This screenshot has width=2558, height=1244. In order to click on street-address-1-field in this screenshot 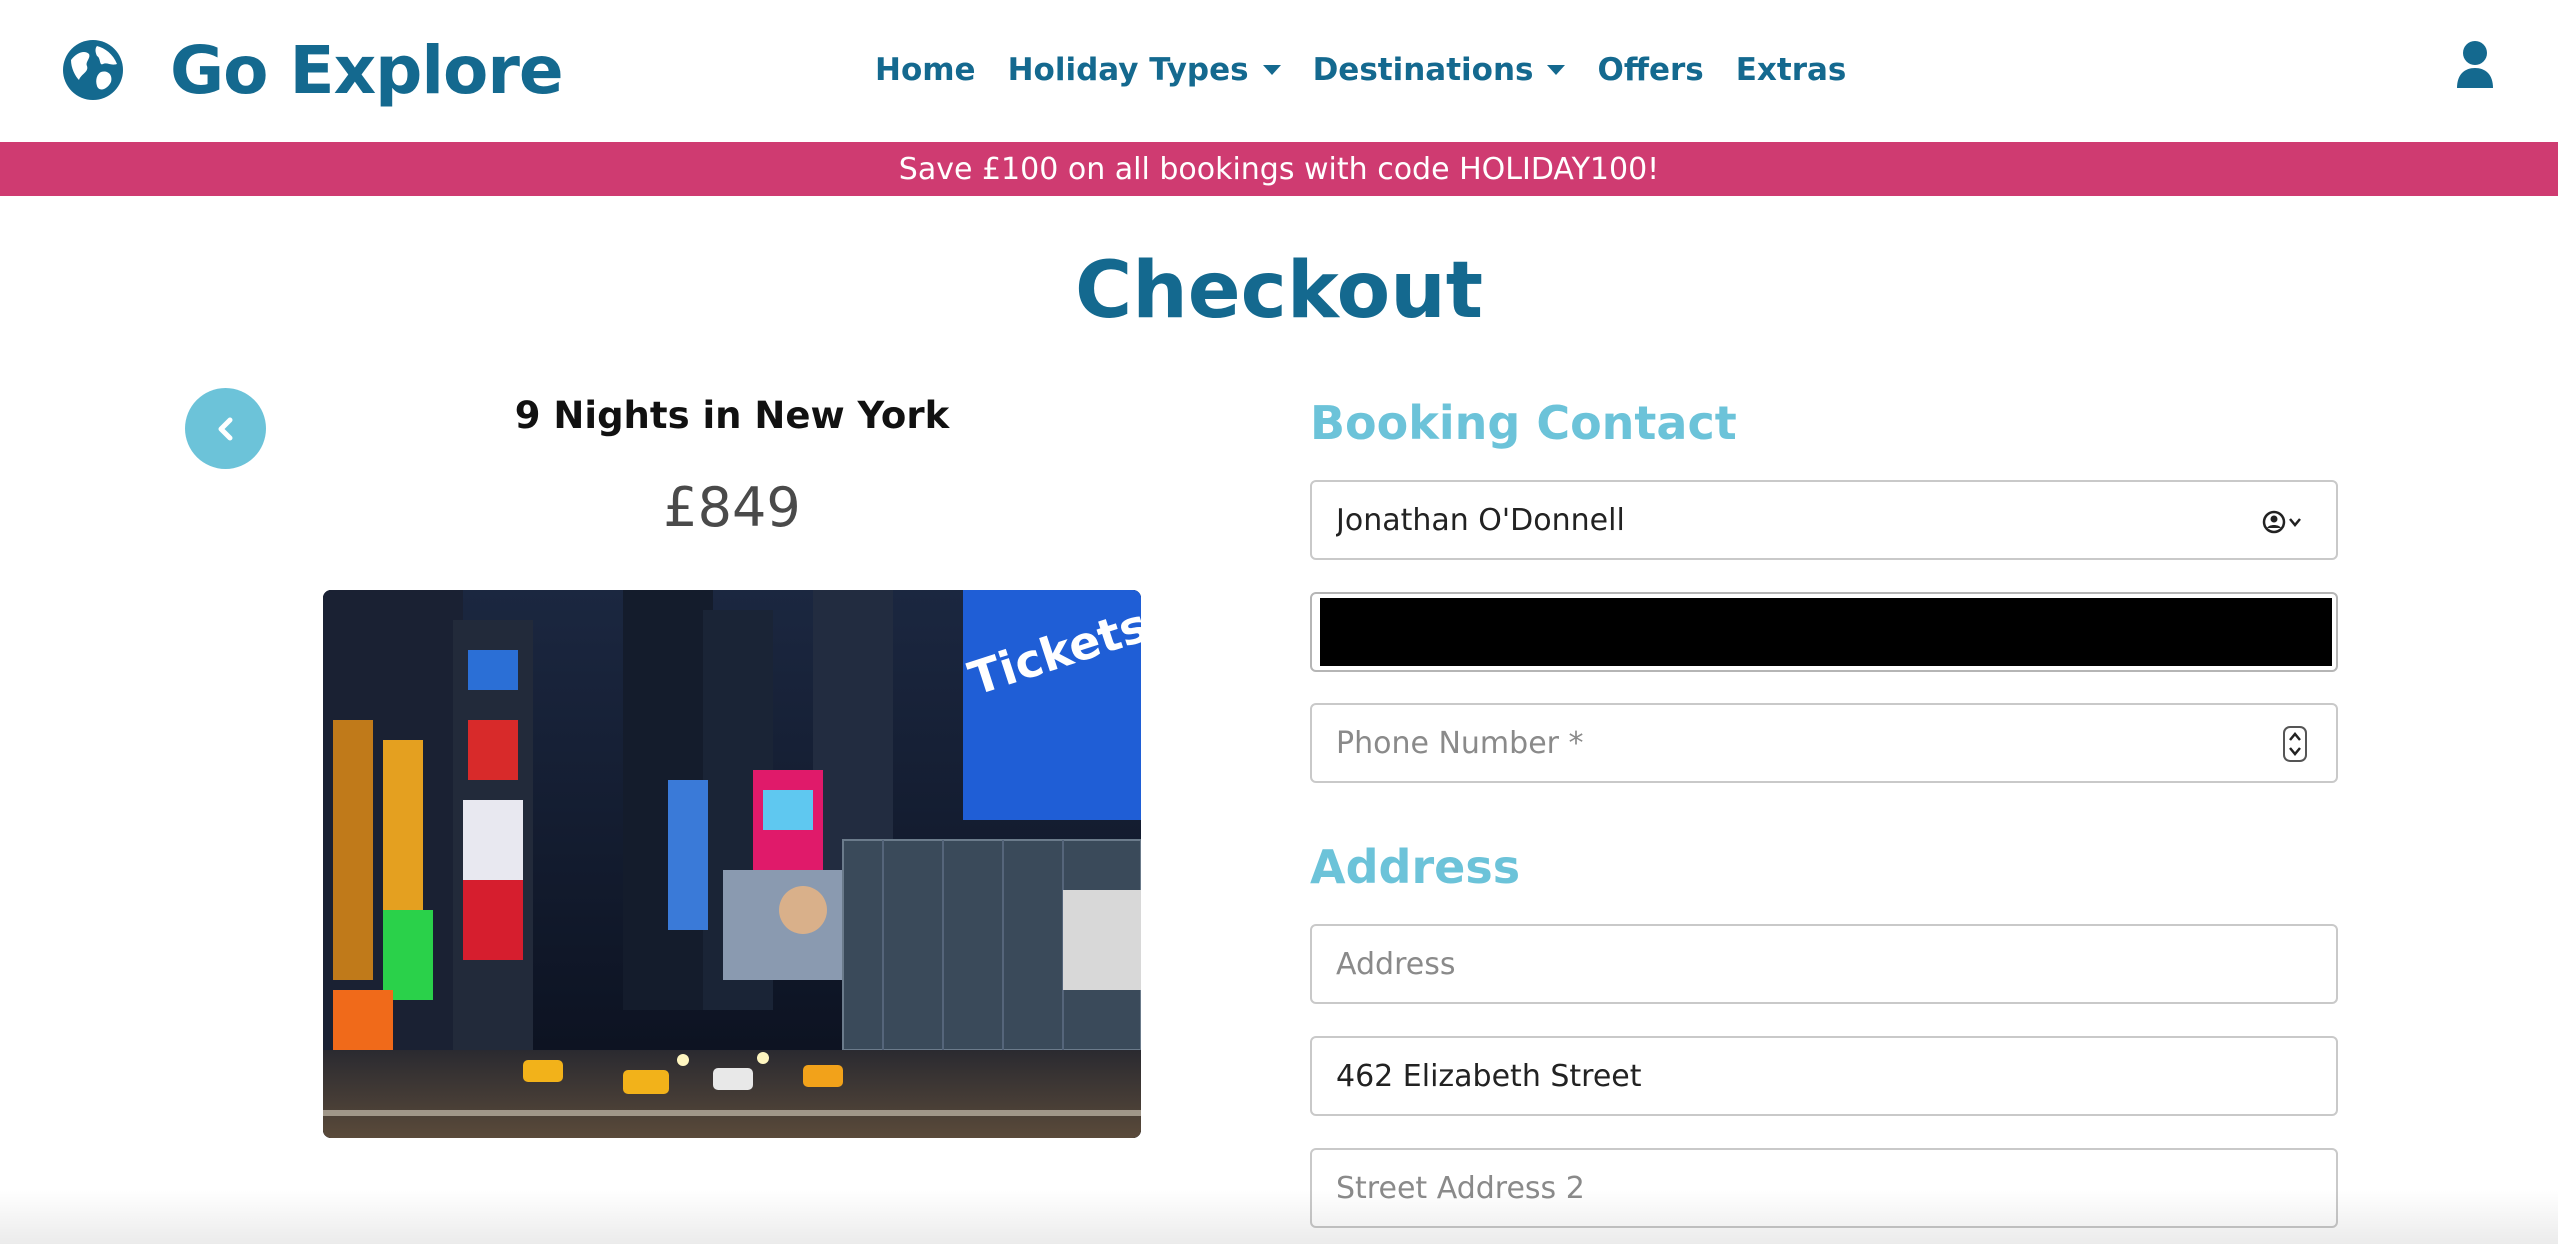, I will do `click(1824, 1076)`.